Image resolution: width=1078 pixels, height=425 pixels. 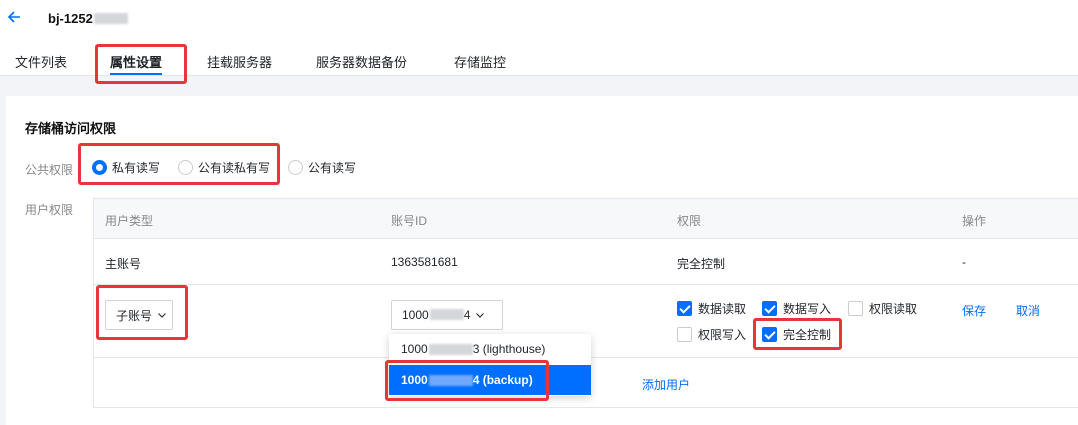 I want to click on checkbox-label: 权限读取, so click(x=893, y=309).